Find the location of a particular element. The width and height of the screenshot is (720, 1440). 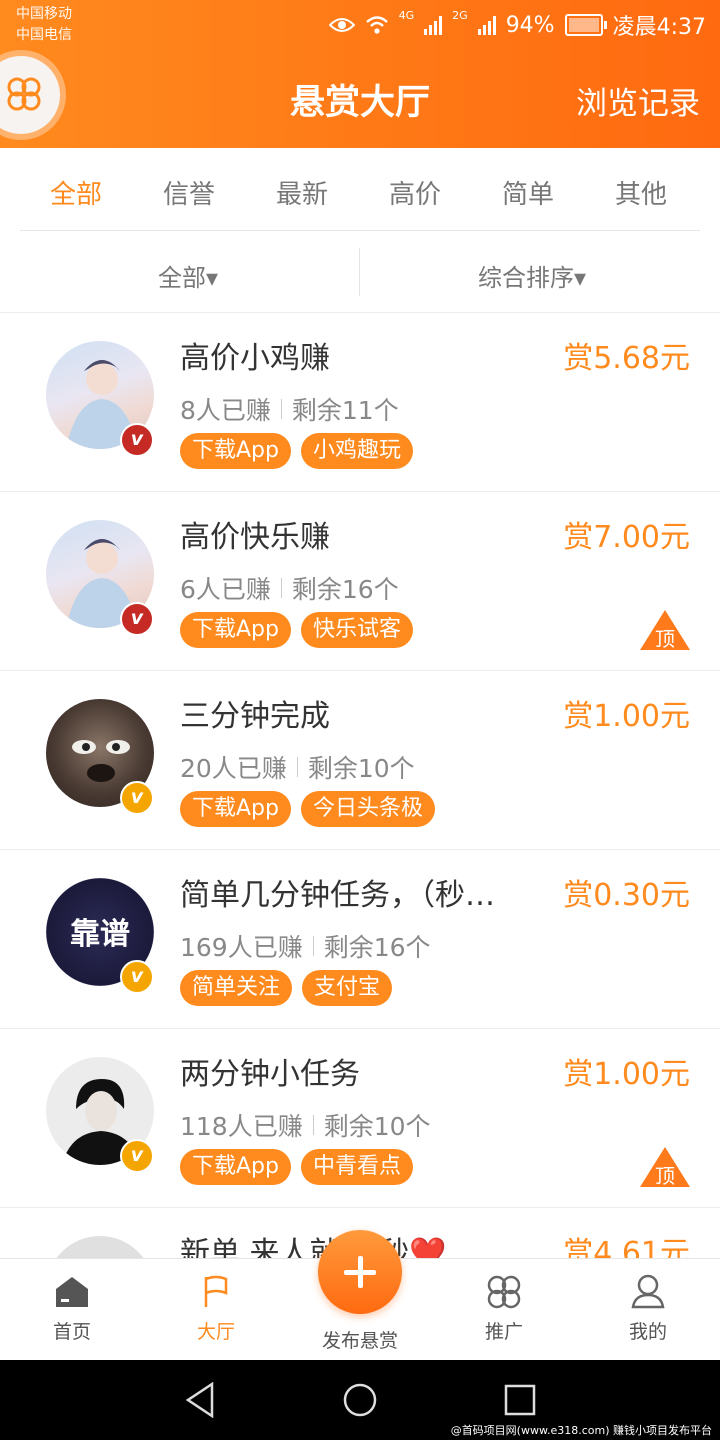

nav-promote-label: 推广 is located at coordinates (503, 1332).